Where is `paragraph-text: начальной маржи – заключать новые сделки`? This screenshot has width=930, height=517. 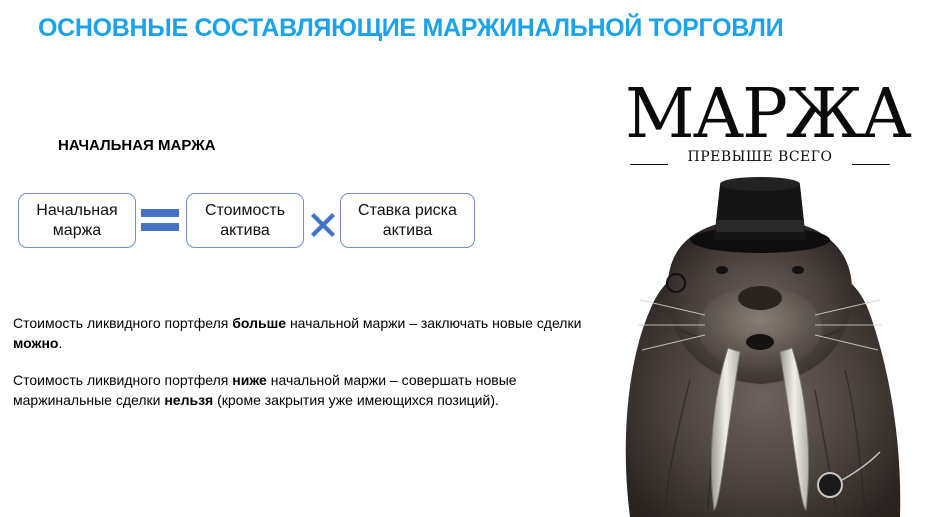
paragraph-text: начальной маржи – заключать новые сделки is located at coordinates (434, 323).